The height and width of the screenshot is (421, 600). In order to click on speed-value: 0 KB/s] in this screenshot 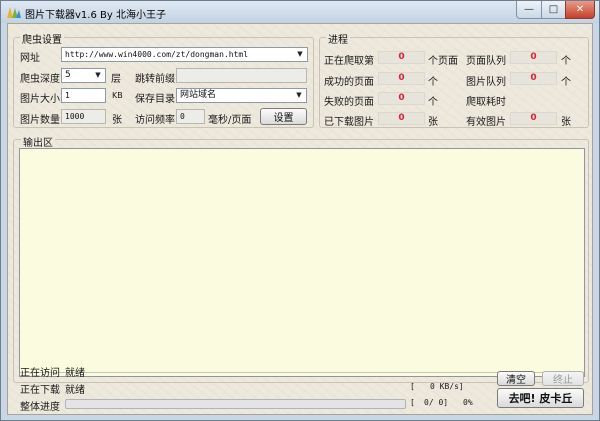, I will do `click(447, 386)`.